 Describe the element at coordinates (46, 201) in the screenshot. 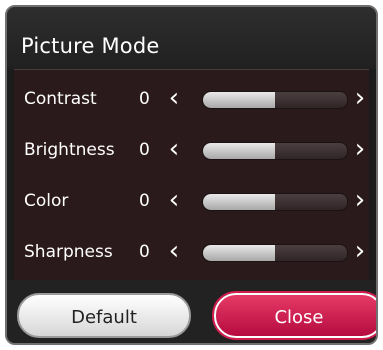

I see `setting-label: Color` at that location.